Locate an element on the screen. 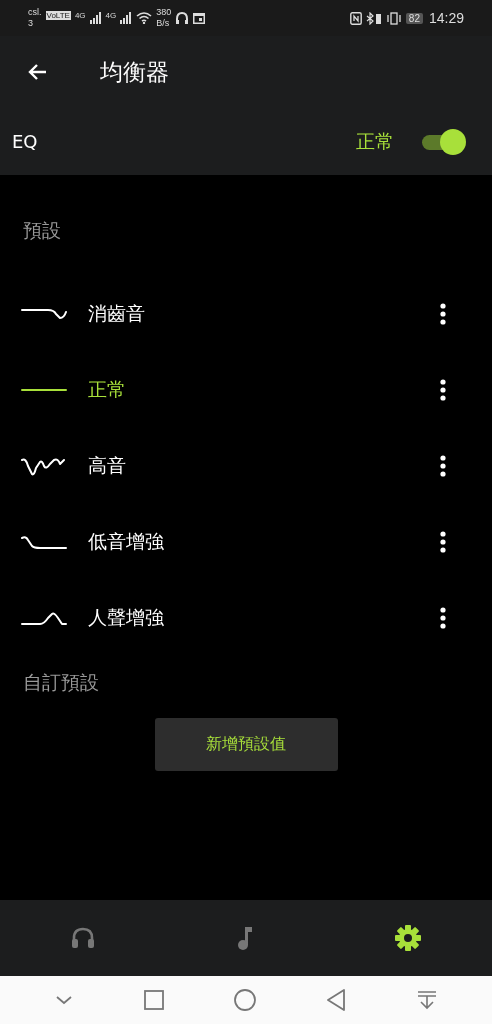 This screenshot has width=492, height=1024. bluetooth-battery-icon is located at coordinates (373, 18).